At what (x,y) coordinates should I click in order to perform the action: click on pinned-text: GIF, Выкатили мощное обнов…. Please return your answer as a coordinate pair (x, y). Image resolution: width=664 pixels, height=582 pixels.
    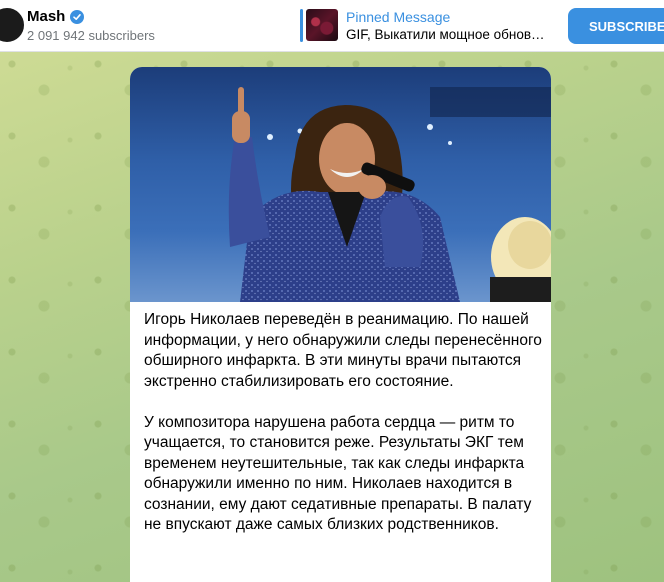
    Looking at the image, I should click on (451, 34).